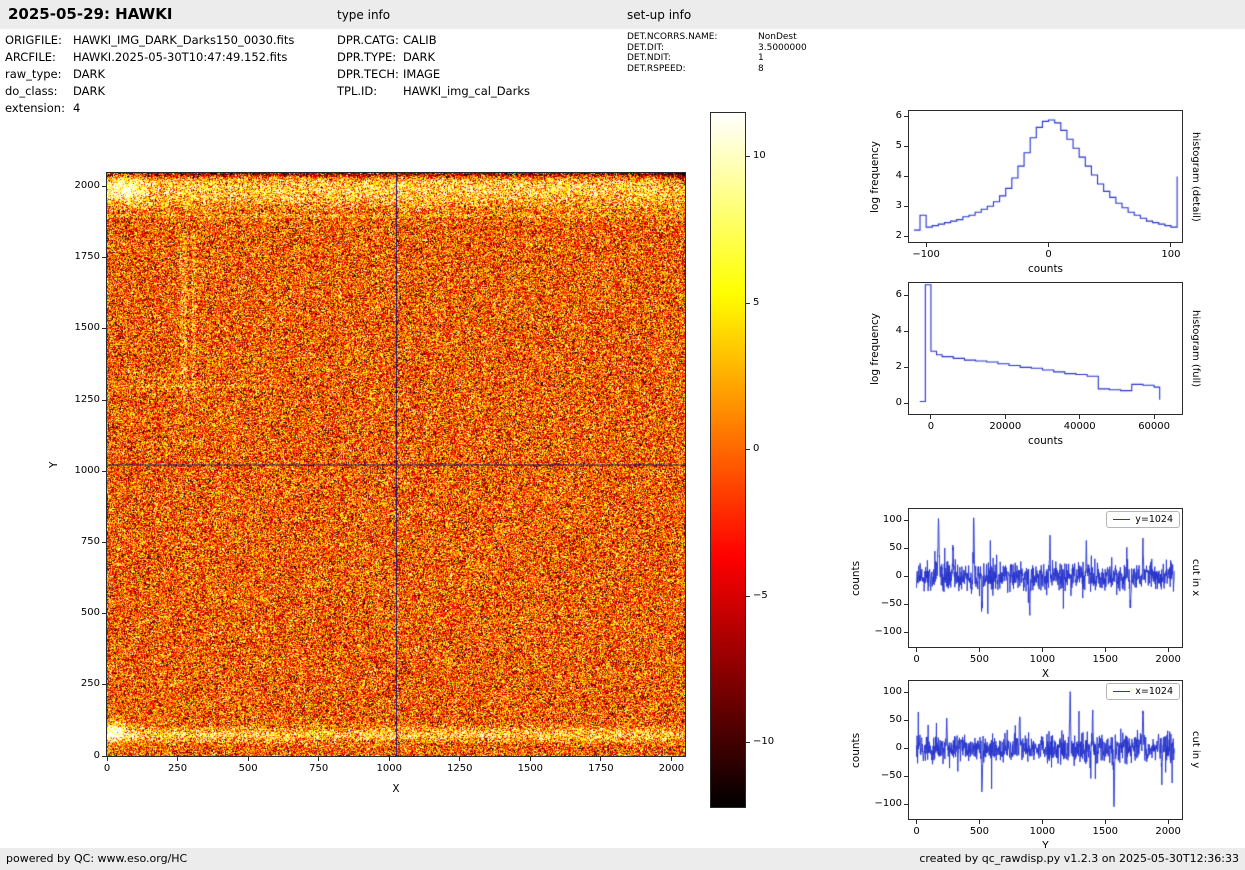 This screenshot has width=1245, height=870. What do you see at coordinates (90, 684) in the screenshot?
I see `y-tick-label: 250` at bounding box center [90, 684].